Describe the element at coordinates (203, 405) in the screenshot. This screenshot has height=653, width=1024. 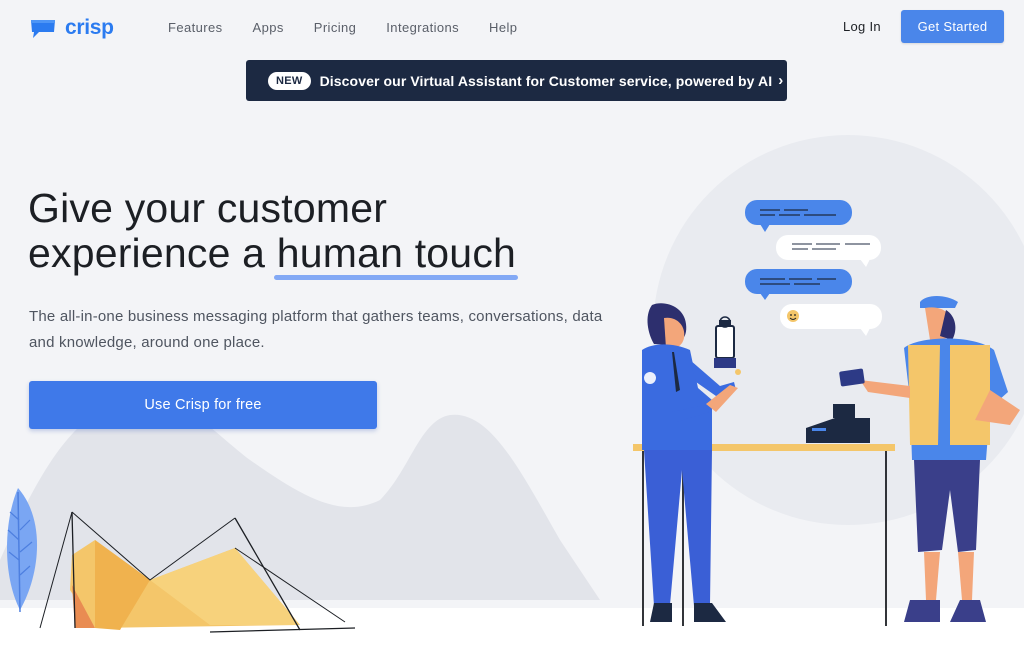
I see `use-crisp-free-button: Use Crisp for free` at that location.